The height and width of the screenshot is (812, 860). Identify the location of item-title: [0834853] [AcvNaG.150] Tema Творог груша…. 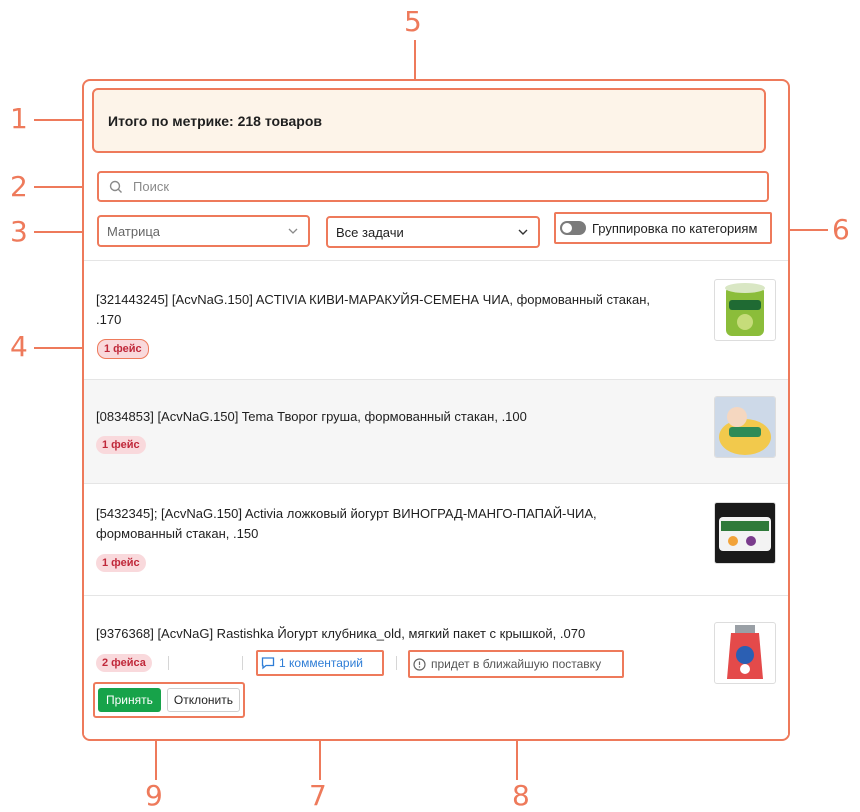
(311, 416).